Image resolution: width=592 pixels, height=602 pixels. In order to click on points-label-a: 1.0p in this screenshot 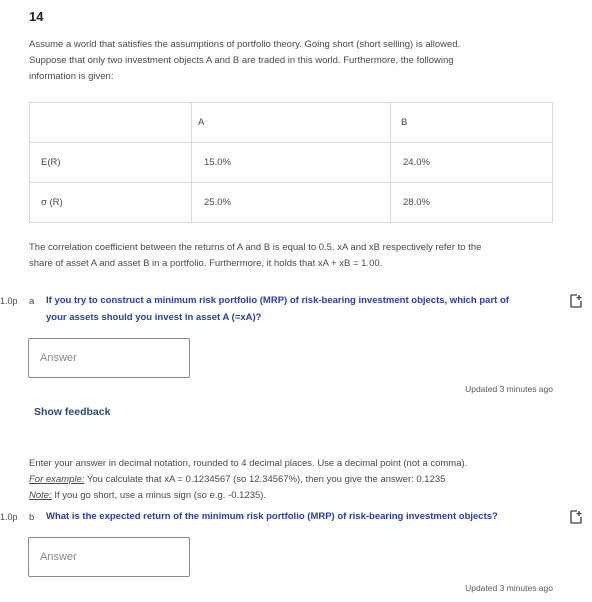, I will do `click(9, 301)`.